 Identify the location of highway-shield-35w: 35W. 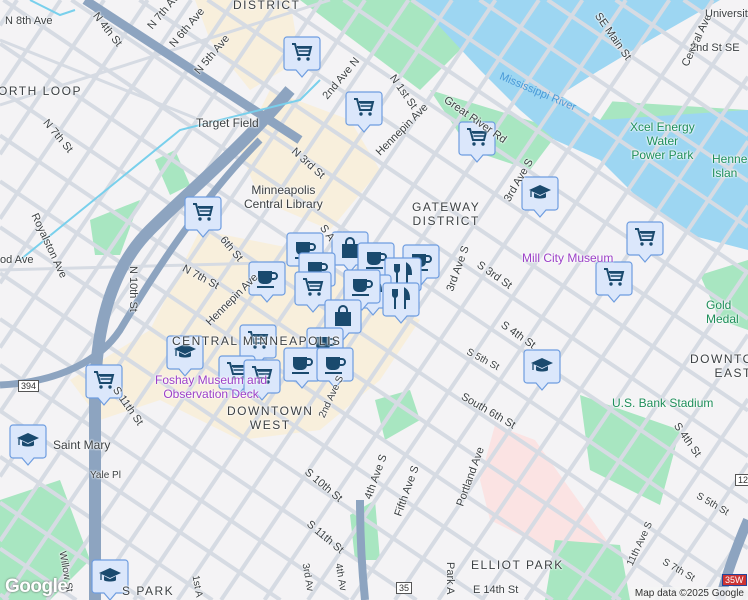
(734, 580).